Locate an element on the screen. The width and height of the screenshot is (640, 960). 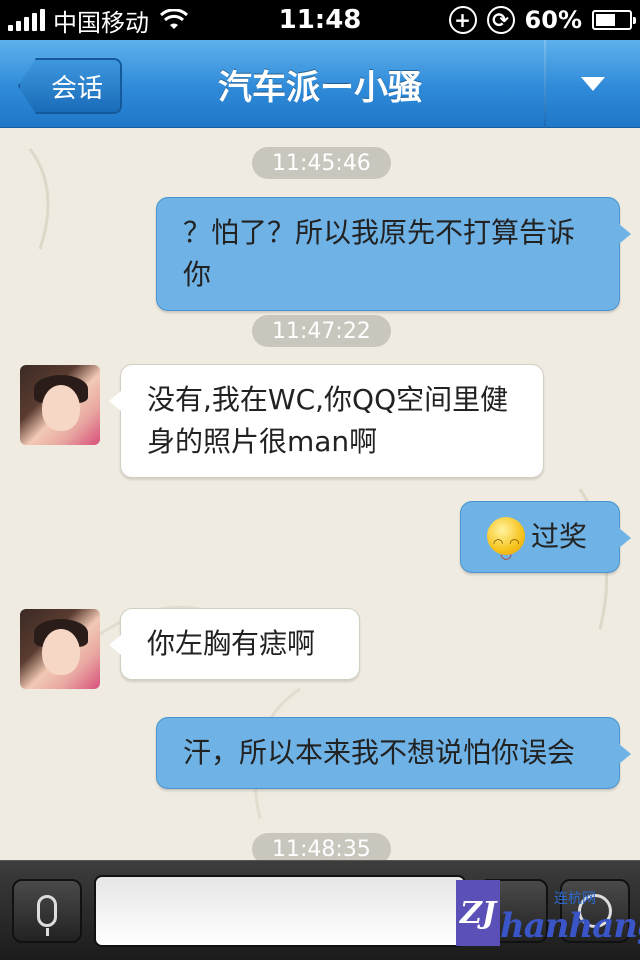
watermark-badge: ZJ is located at coordinates (478, 913).